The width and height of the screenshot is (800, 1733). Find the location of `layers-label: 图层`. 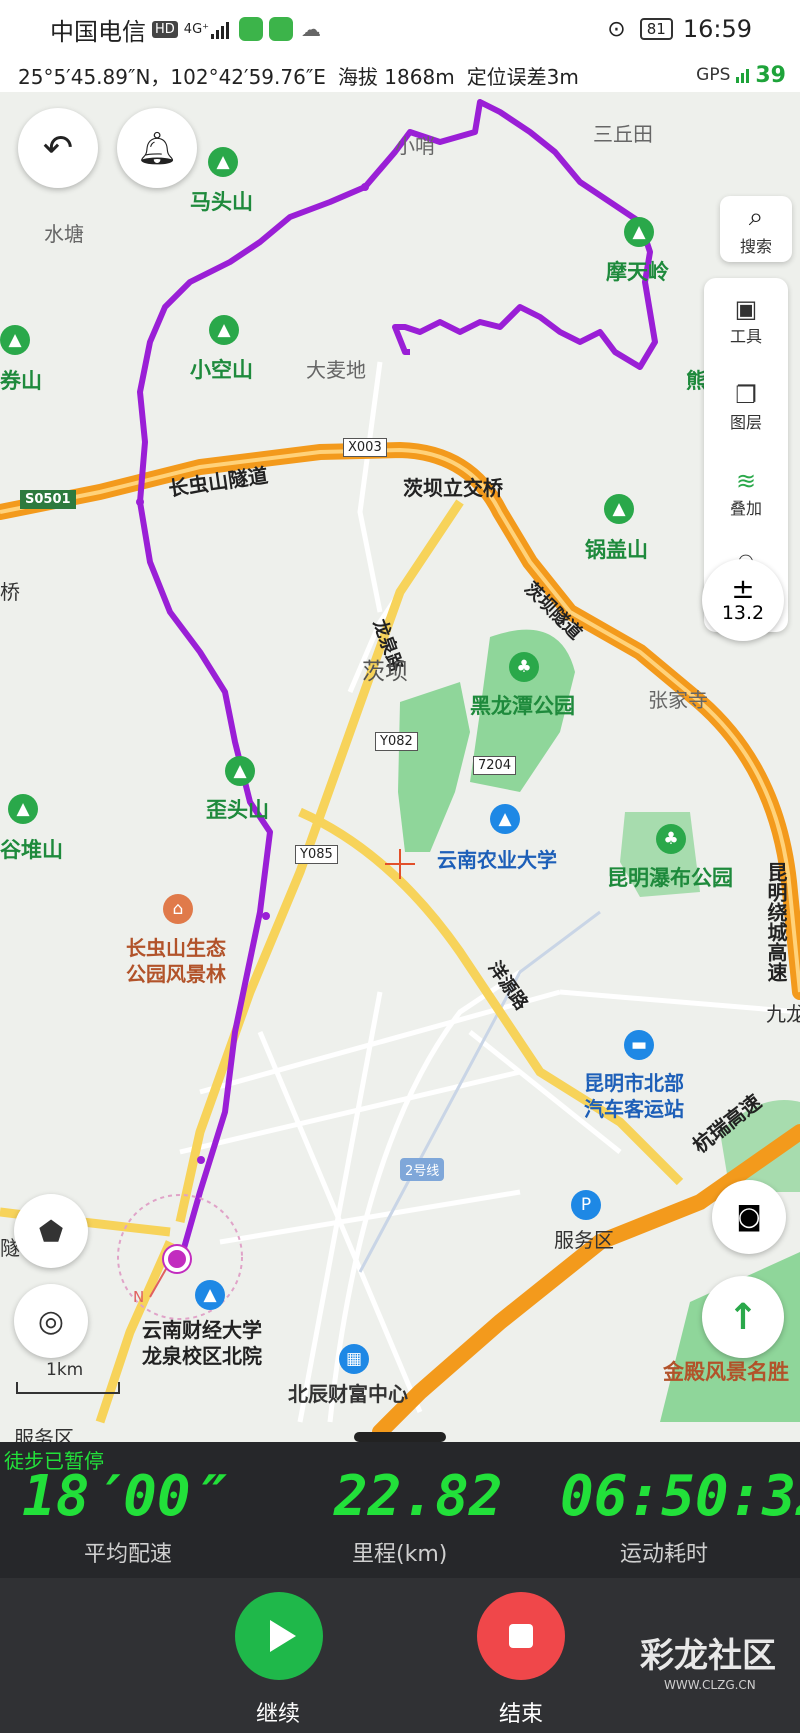

layers-label: 图层 is located at coordinates (745, 422).